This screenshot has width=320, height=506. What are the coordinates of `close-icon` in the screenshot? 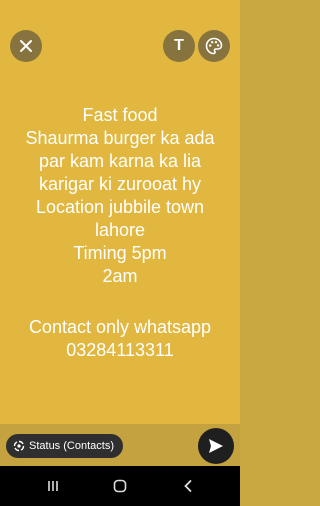 It's located at (26, 46).